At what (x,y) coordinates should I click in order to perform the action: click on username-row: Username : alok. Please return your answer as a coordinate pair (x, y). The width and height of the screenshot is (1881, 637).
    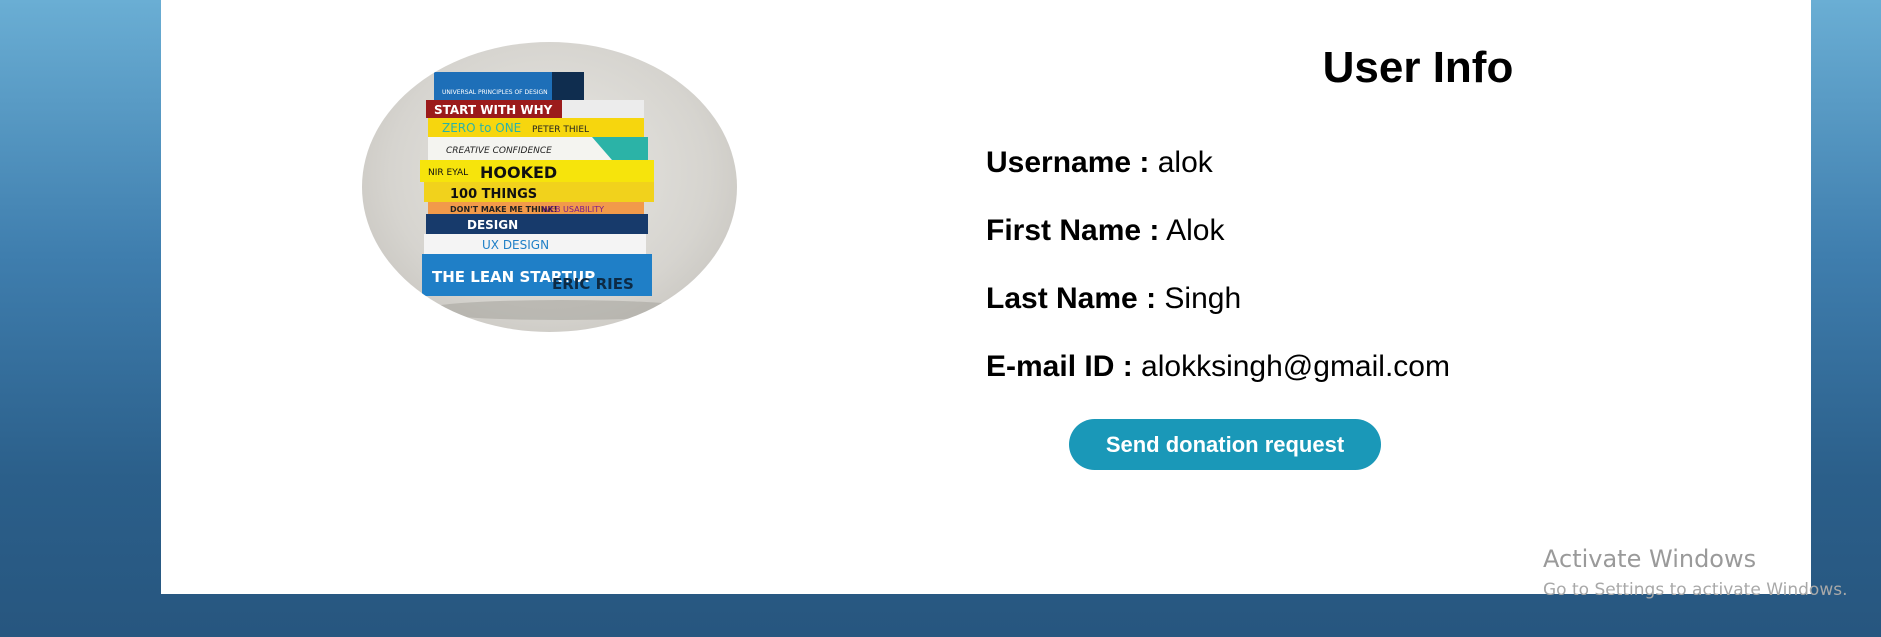
    Looking at the image, I should click on (1099, 163).